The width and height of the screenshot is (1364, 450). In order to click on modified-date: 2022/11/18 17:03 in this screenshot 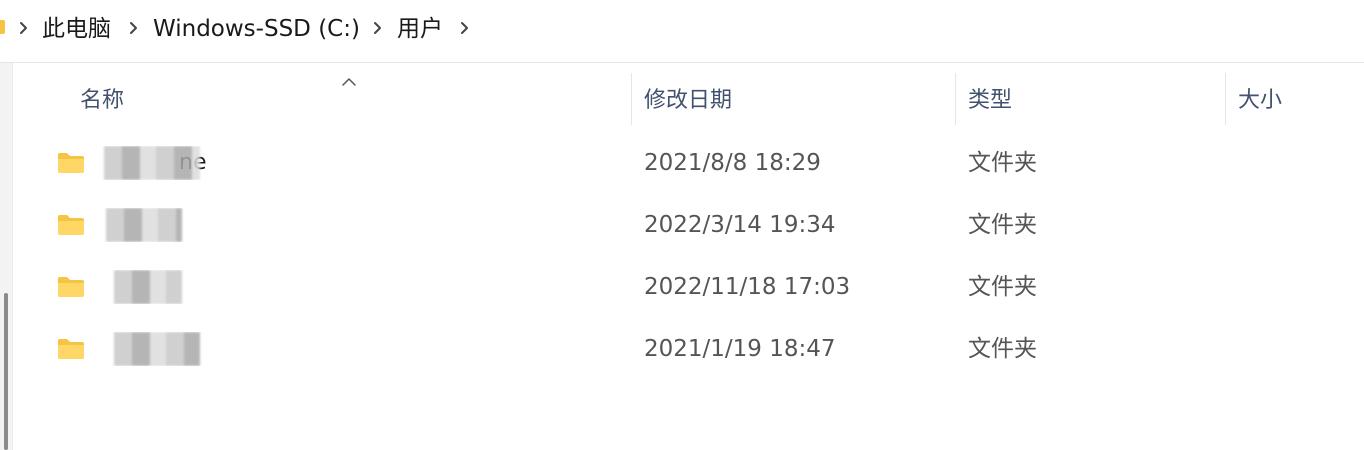, I will do `click(747, 287)`.